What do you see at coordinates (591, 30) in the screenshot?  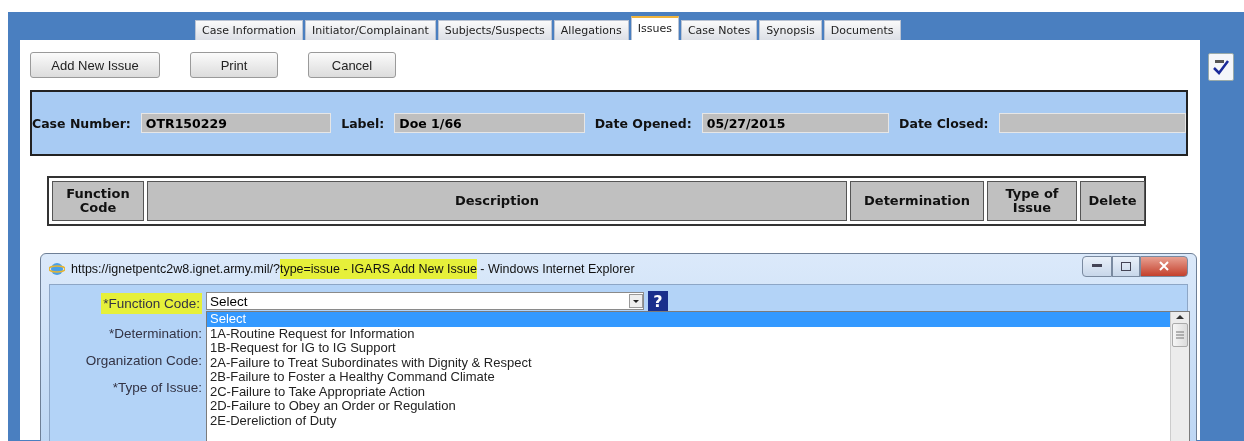 I see `tab: Allegations` at bounding box center [591, 30].